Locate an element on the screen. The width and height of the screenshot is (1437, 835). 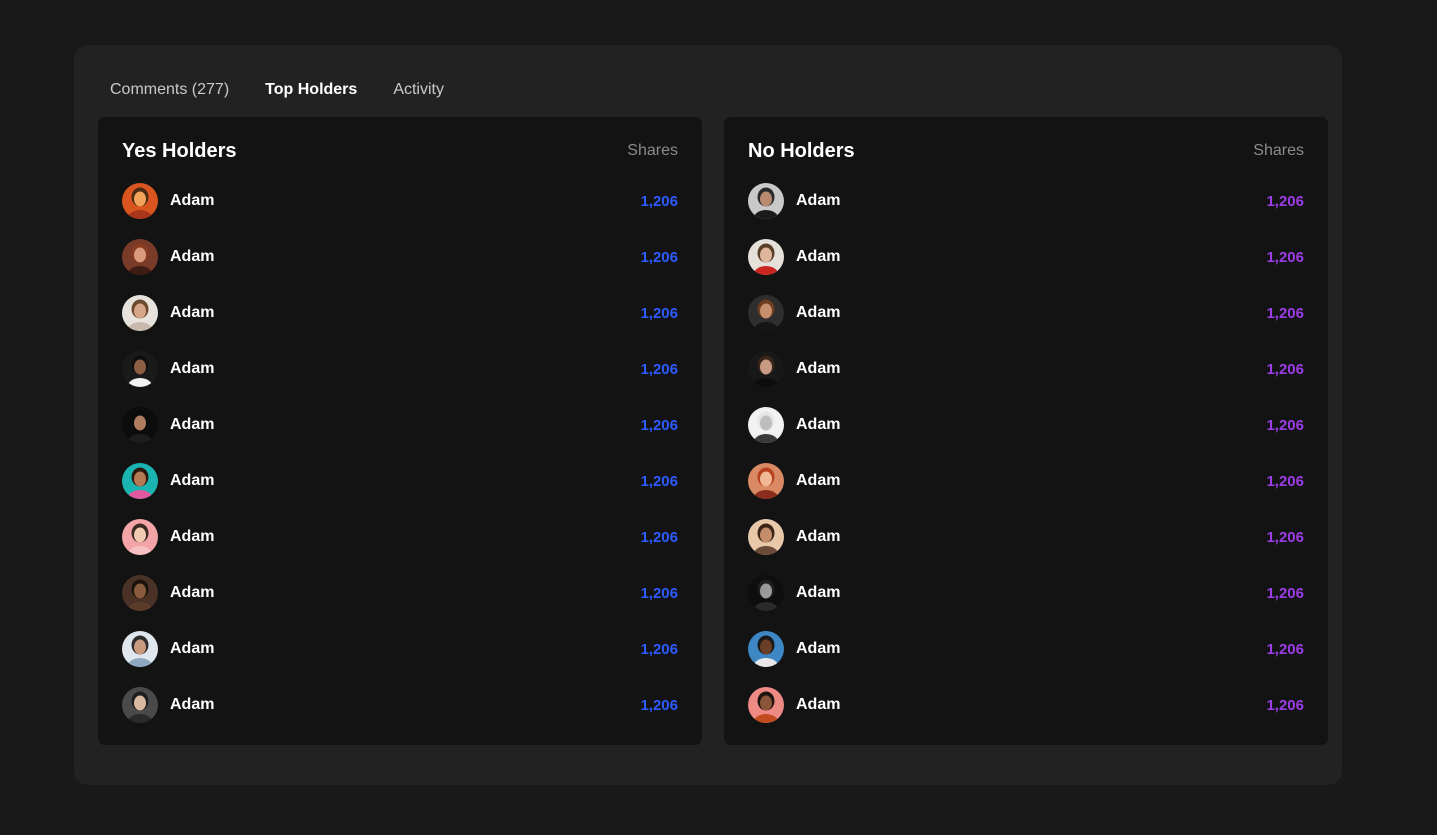
yes-holders-title: Yes Holders is located at coordinates (179, 150).